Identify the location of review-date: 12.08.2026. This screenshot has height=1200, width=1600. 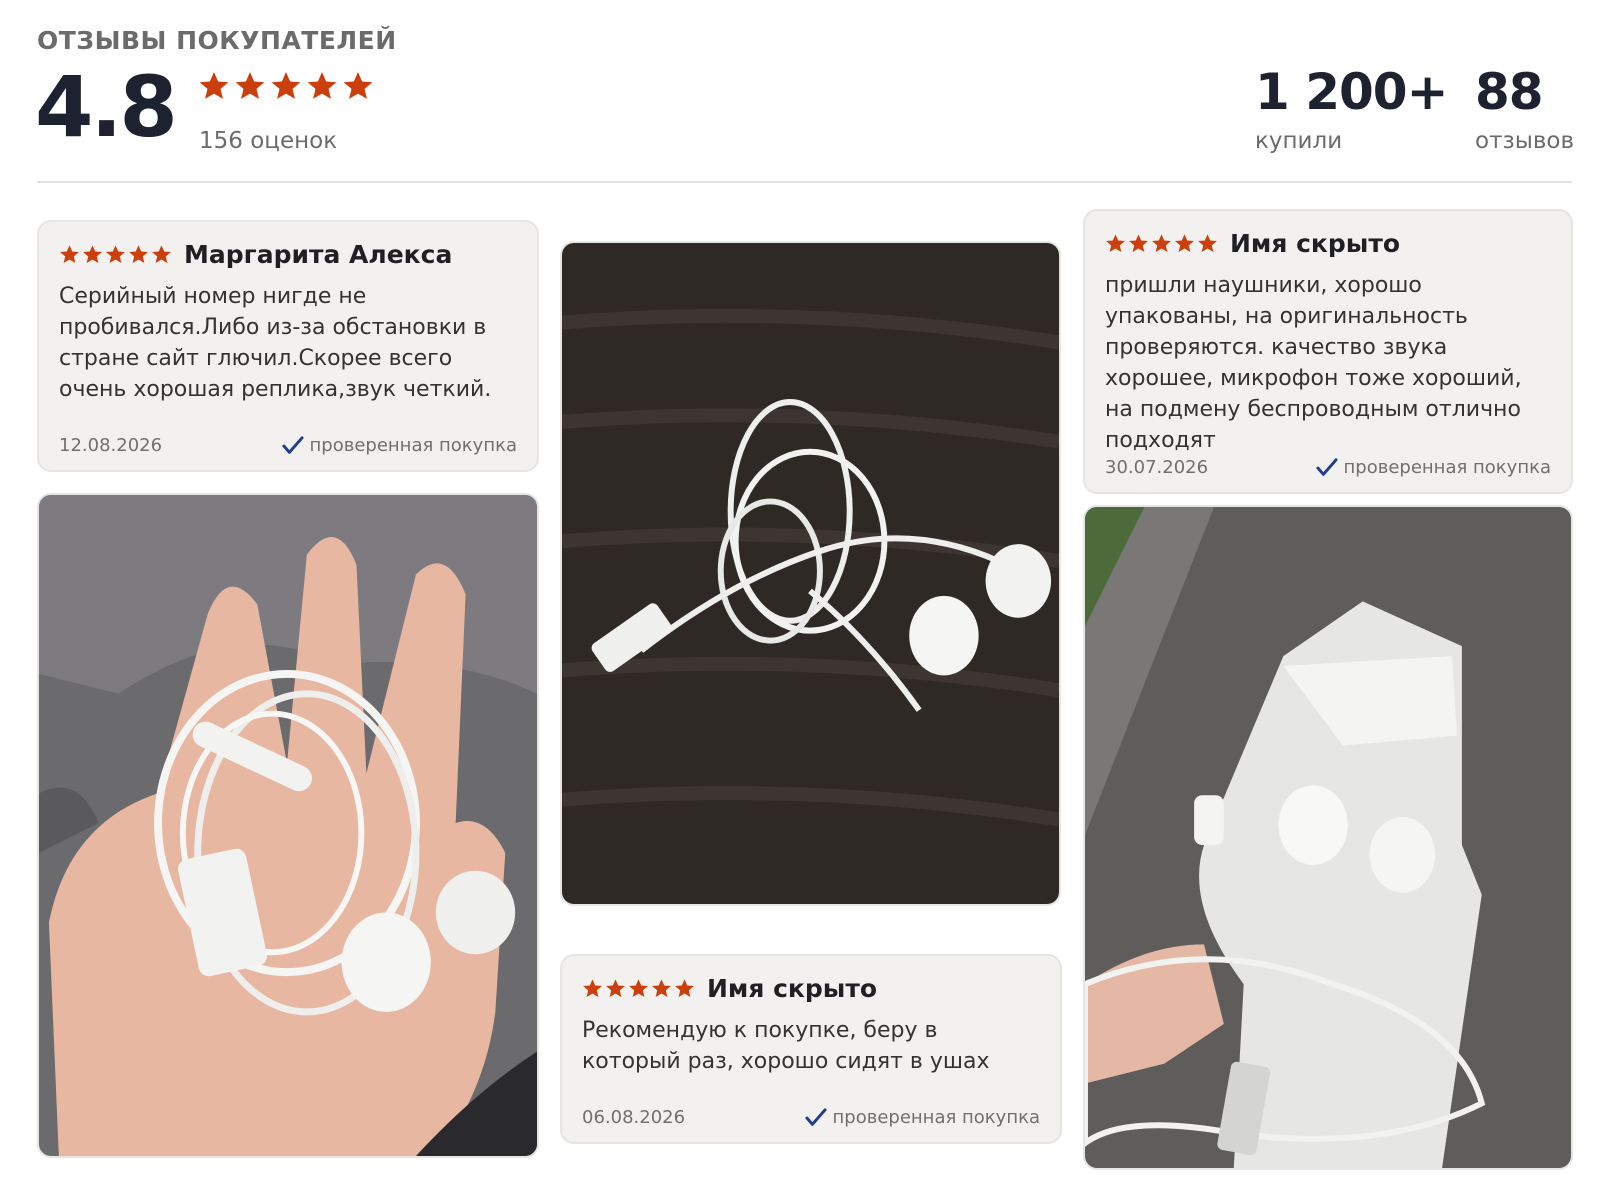
(111, 445).